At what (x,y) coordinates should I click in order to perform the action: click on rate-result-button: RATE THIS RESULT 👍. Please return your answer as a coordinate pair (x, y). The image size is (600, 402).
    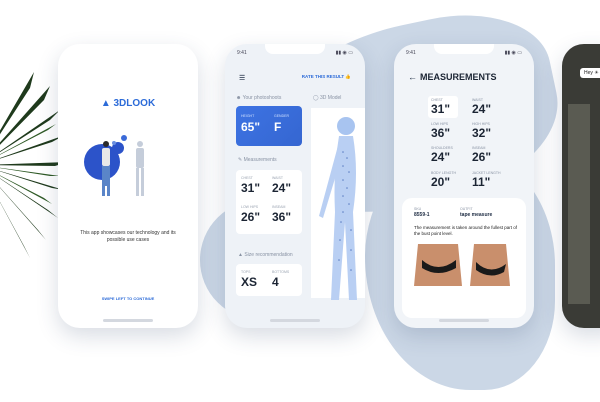
    Looking at the image, I should click on (326, 77).